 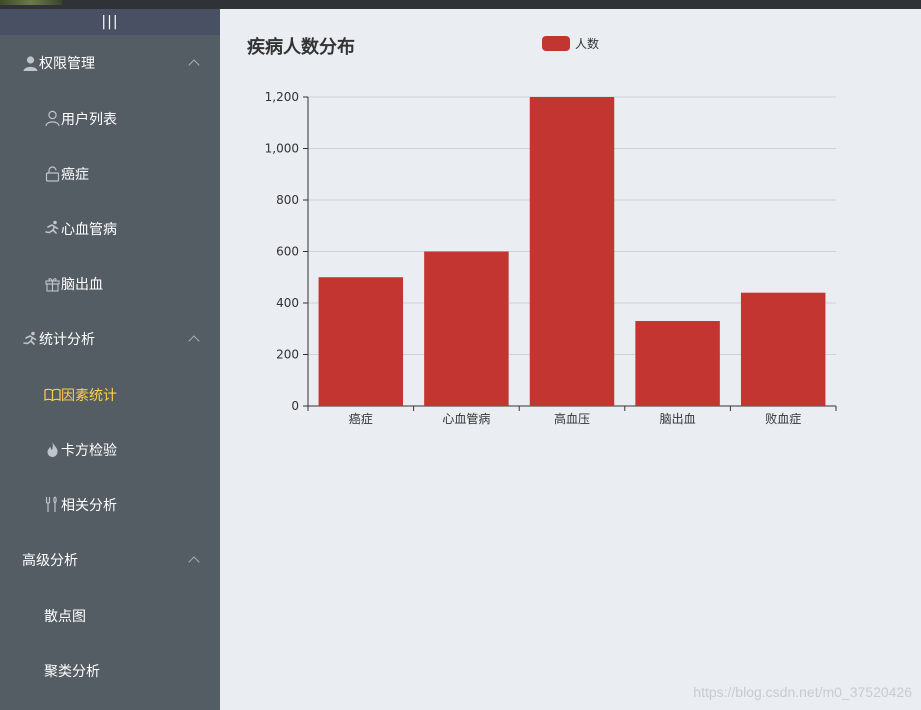 I want to click on fire-icon, so click(x=52, y=449).